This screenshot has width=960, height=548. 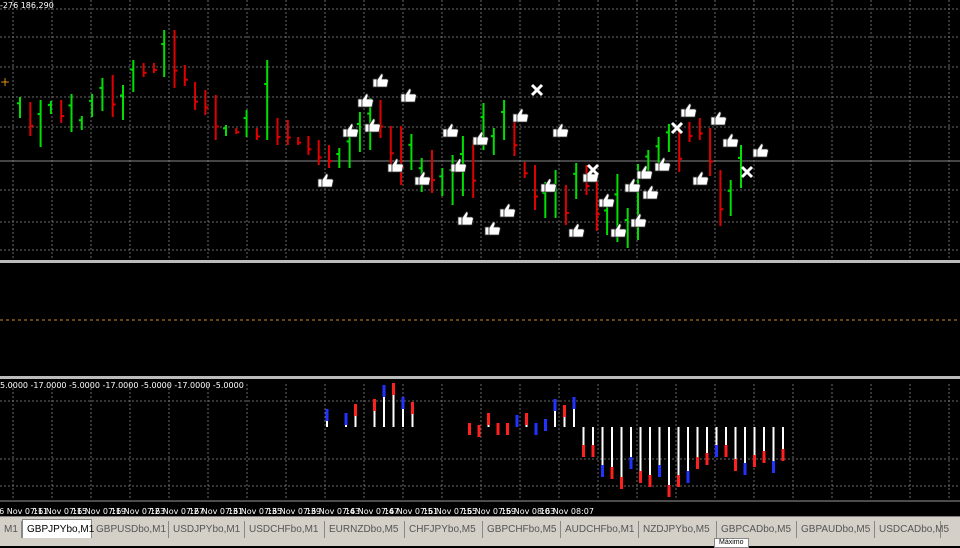 What do you see at coordinates (11, 529) in the screenshot?
I see `chart-tab: M1` at bounding box center [11, 529].